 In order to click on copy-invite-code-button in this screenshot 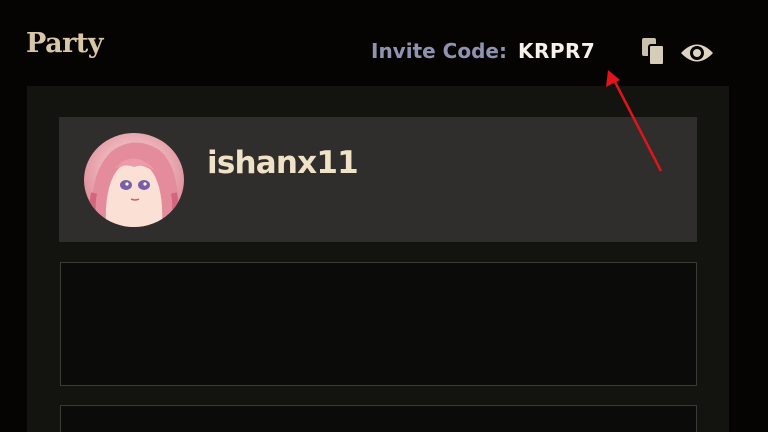, I will do `click(654, 52)`.